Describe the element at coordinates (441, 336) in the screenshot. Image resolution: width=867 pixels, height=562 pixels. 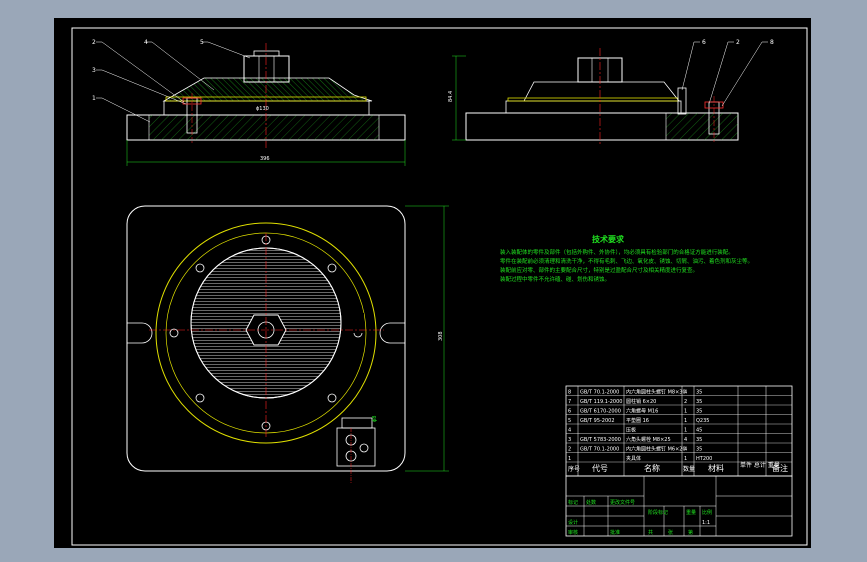
I see `plan-height-dim: 308` at that location.